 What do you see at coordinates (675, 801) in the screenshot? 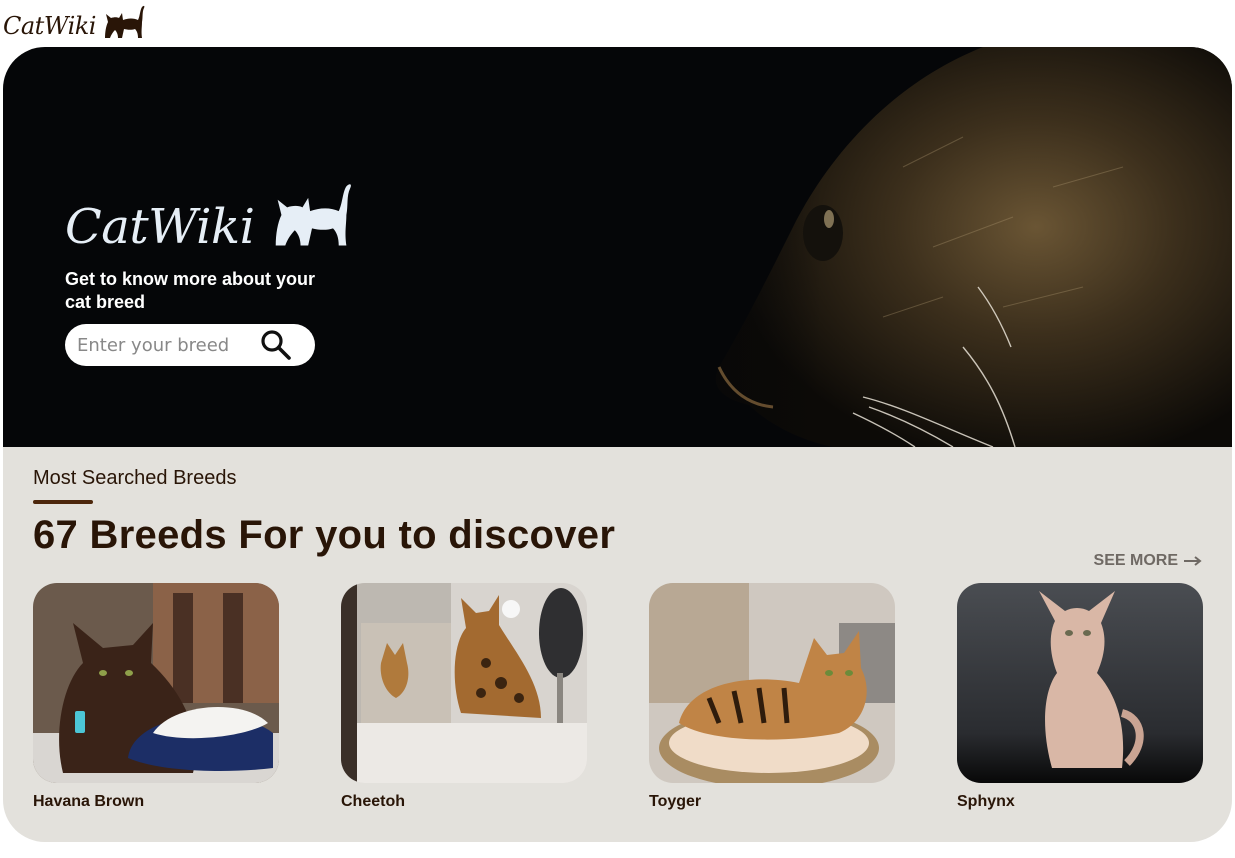
I see `breed-name: Toyger` at bounding box center [675, 801].